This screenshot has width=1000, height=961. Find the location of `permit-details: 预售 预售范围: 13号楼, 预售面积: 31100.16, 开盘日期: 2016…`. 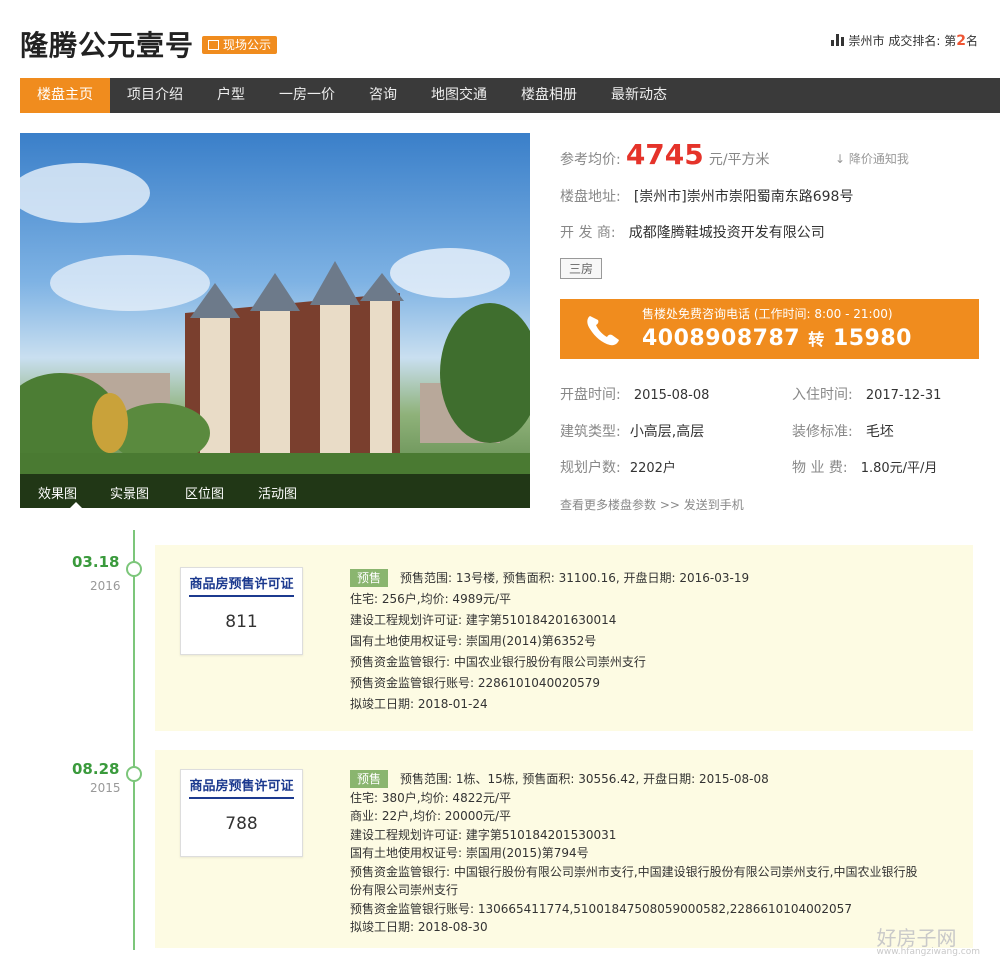

permit-details: 预售 预售范围: 13号楼, 预售面积: 31100.16, 开盘日期: 2016… is located at coordinates (549, 641).